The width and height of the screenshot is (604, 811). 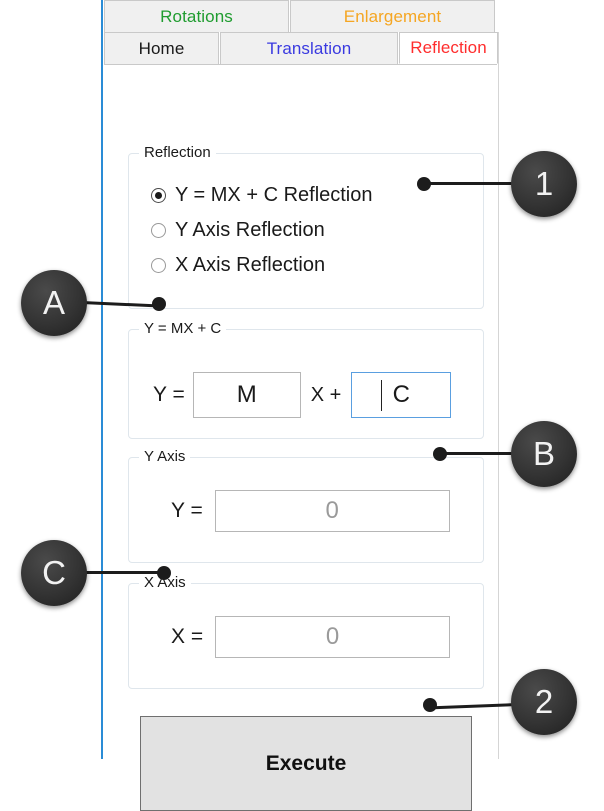 What do you see at coordinates (183, 328) in the screenshot?
I see `mxc-group-legend: Y = MX + C` at bounding box center [183, 328].